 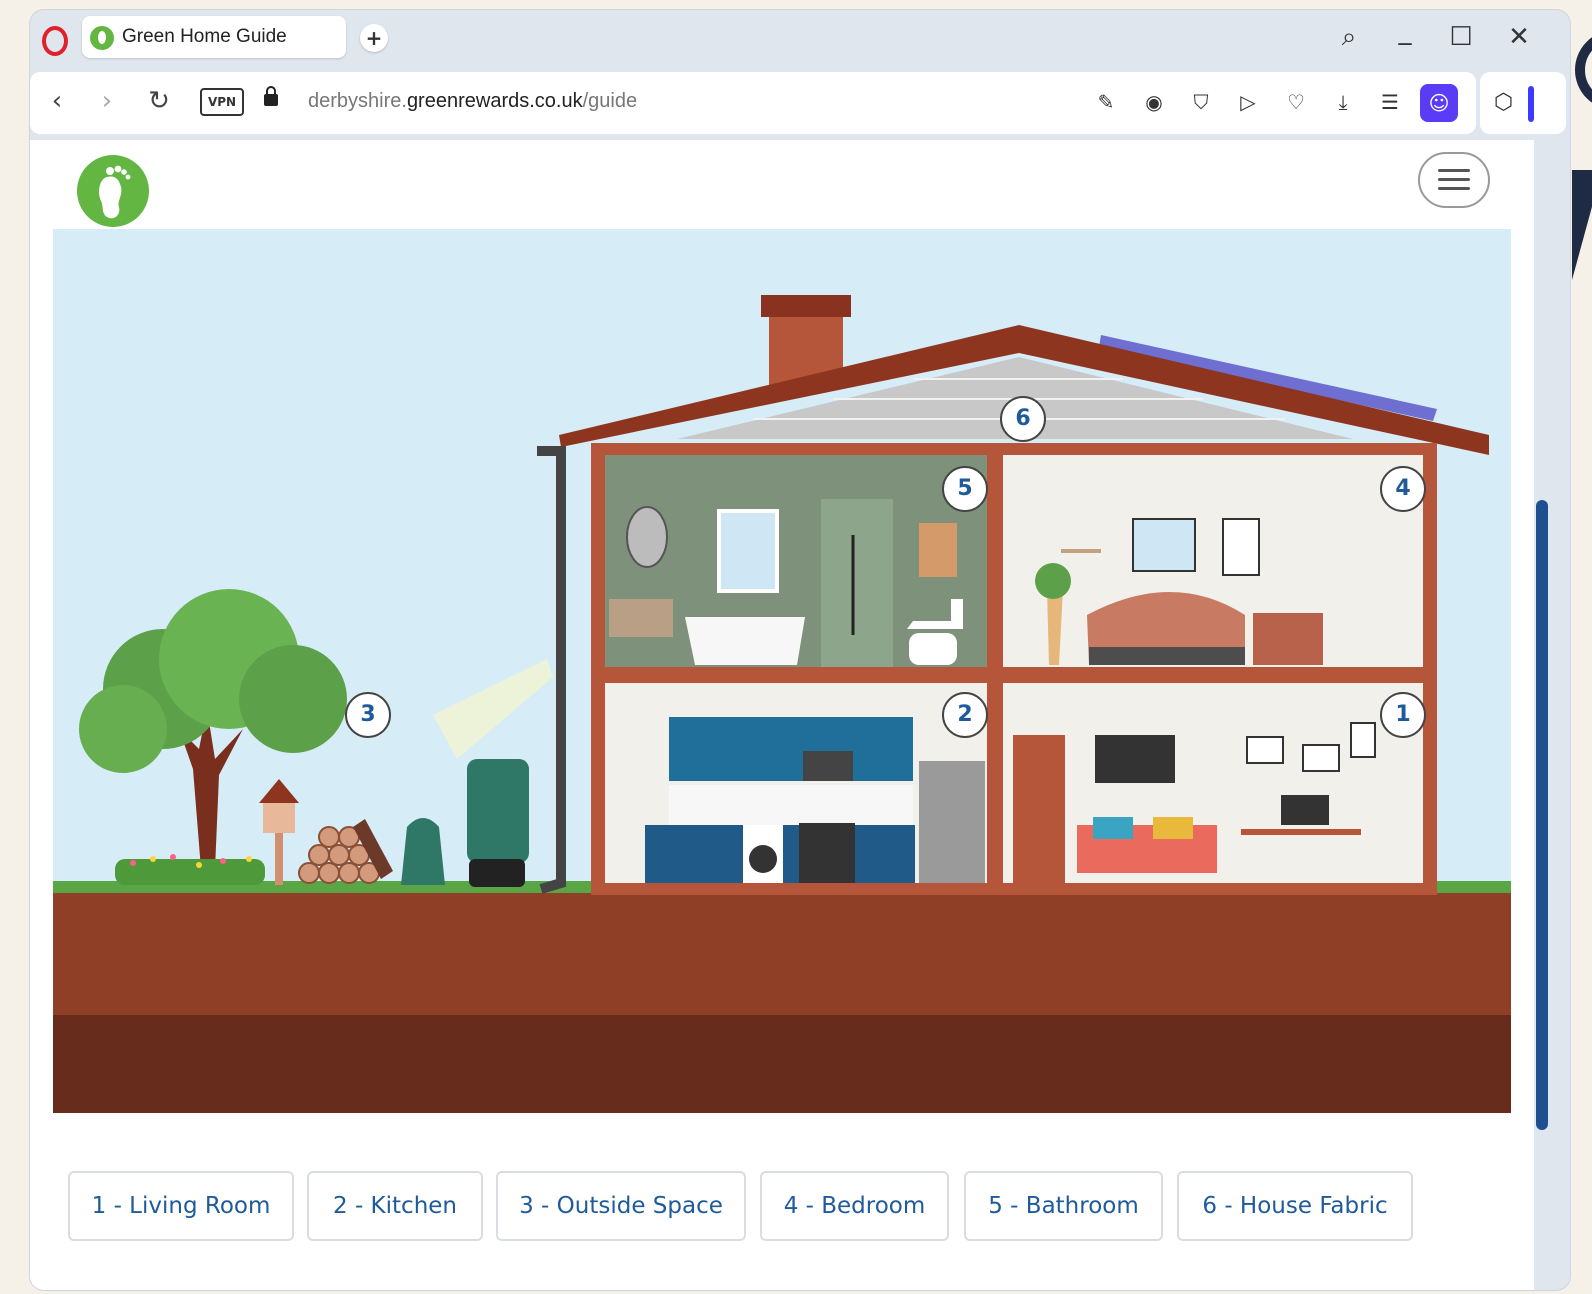 I want to click on opera-logo-icon, so click(x=55, y=41).